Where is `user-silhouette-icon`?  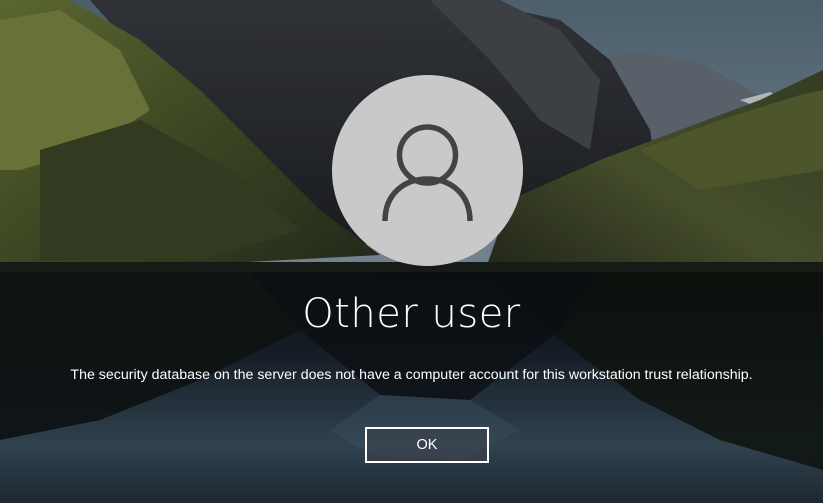
user-silhouette-icon is located at coordinates (427, 173).